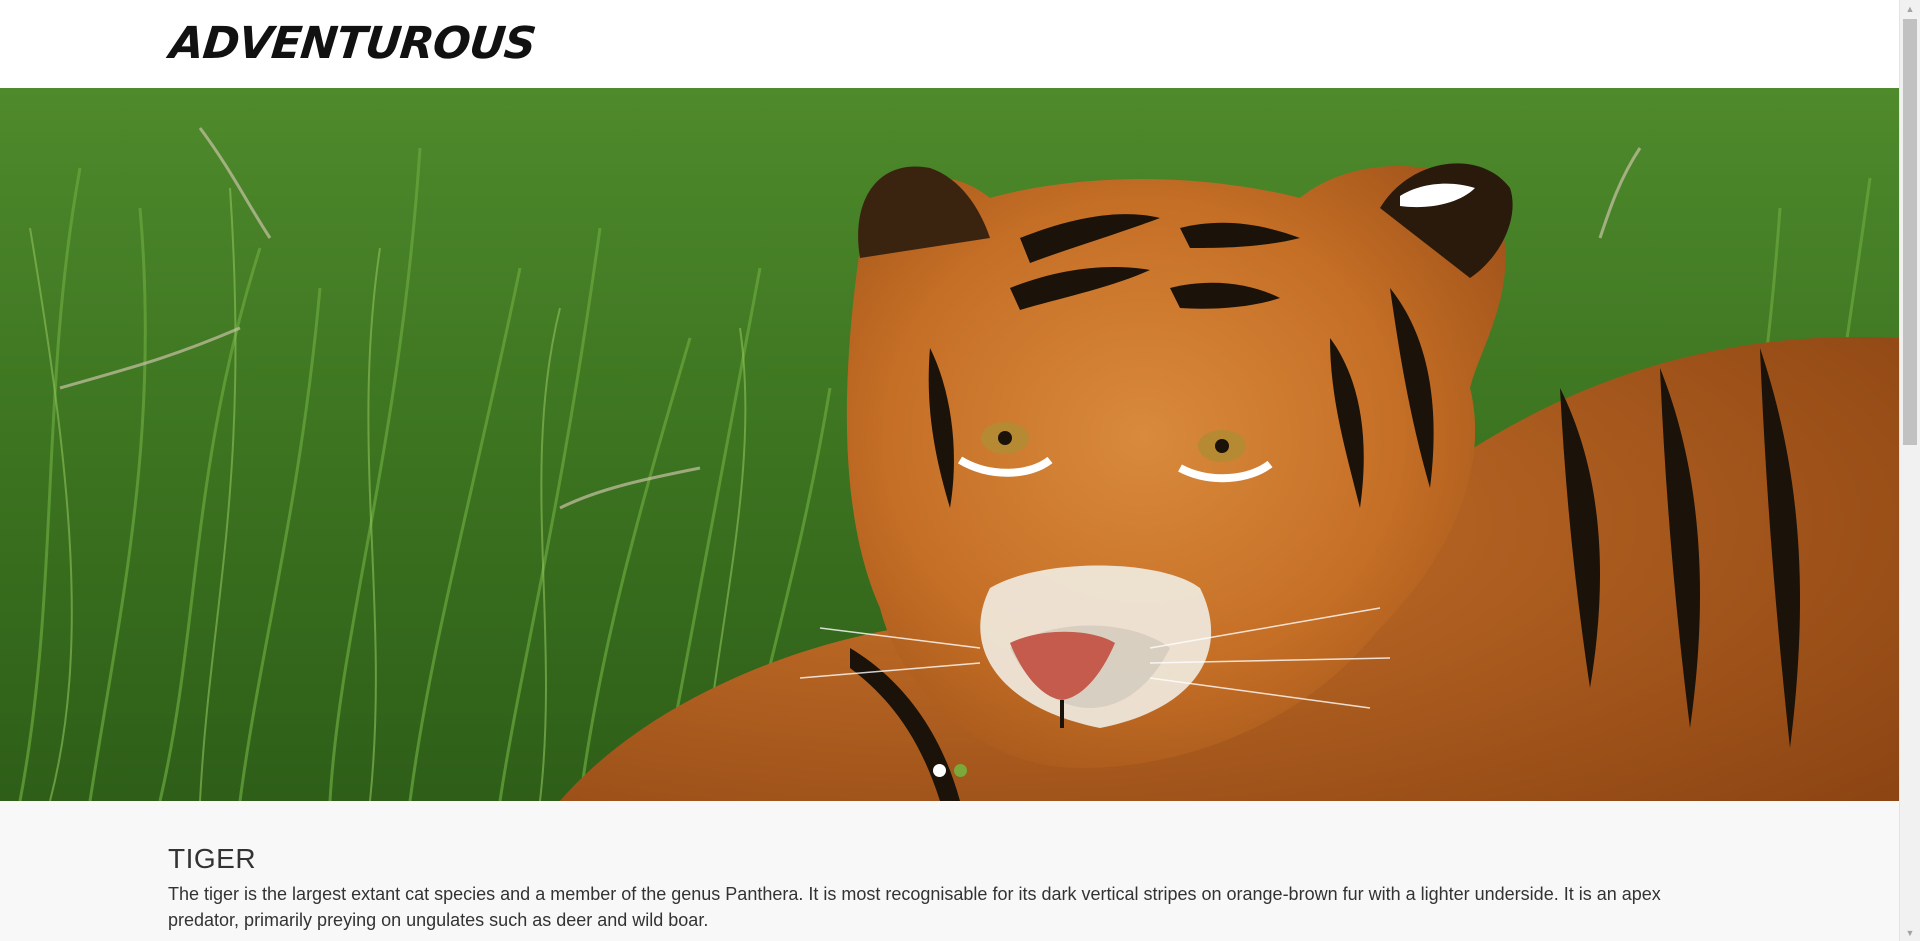  Describe the element at coordinates (949, 44) in the screenshot. I see `site-header: ADVENTUROUS` at that location.